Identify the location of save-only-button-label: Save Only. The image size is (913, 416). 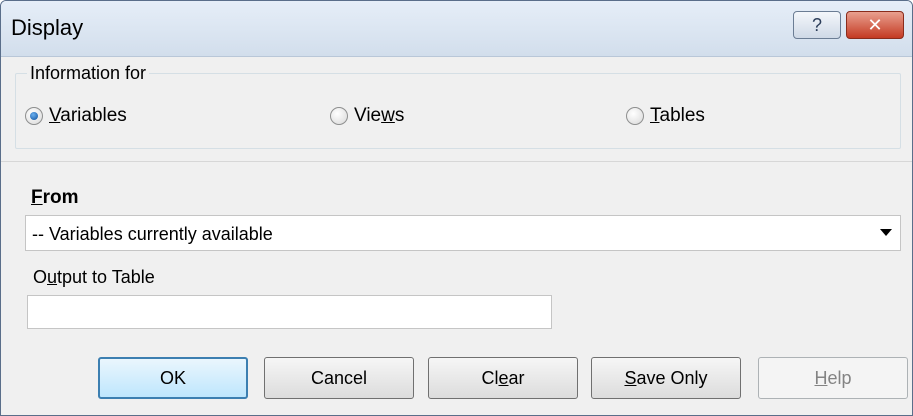
(666, 377).